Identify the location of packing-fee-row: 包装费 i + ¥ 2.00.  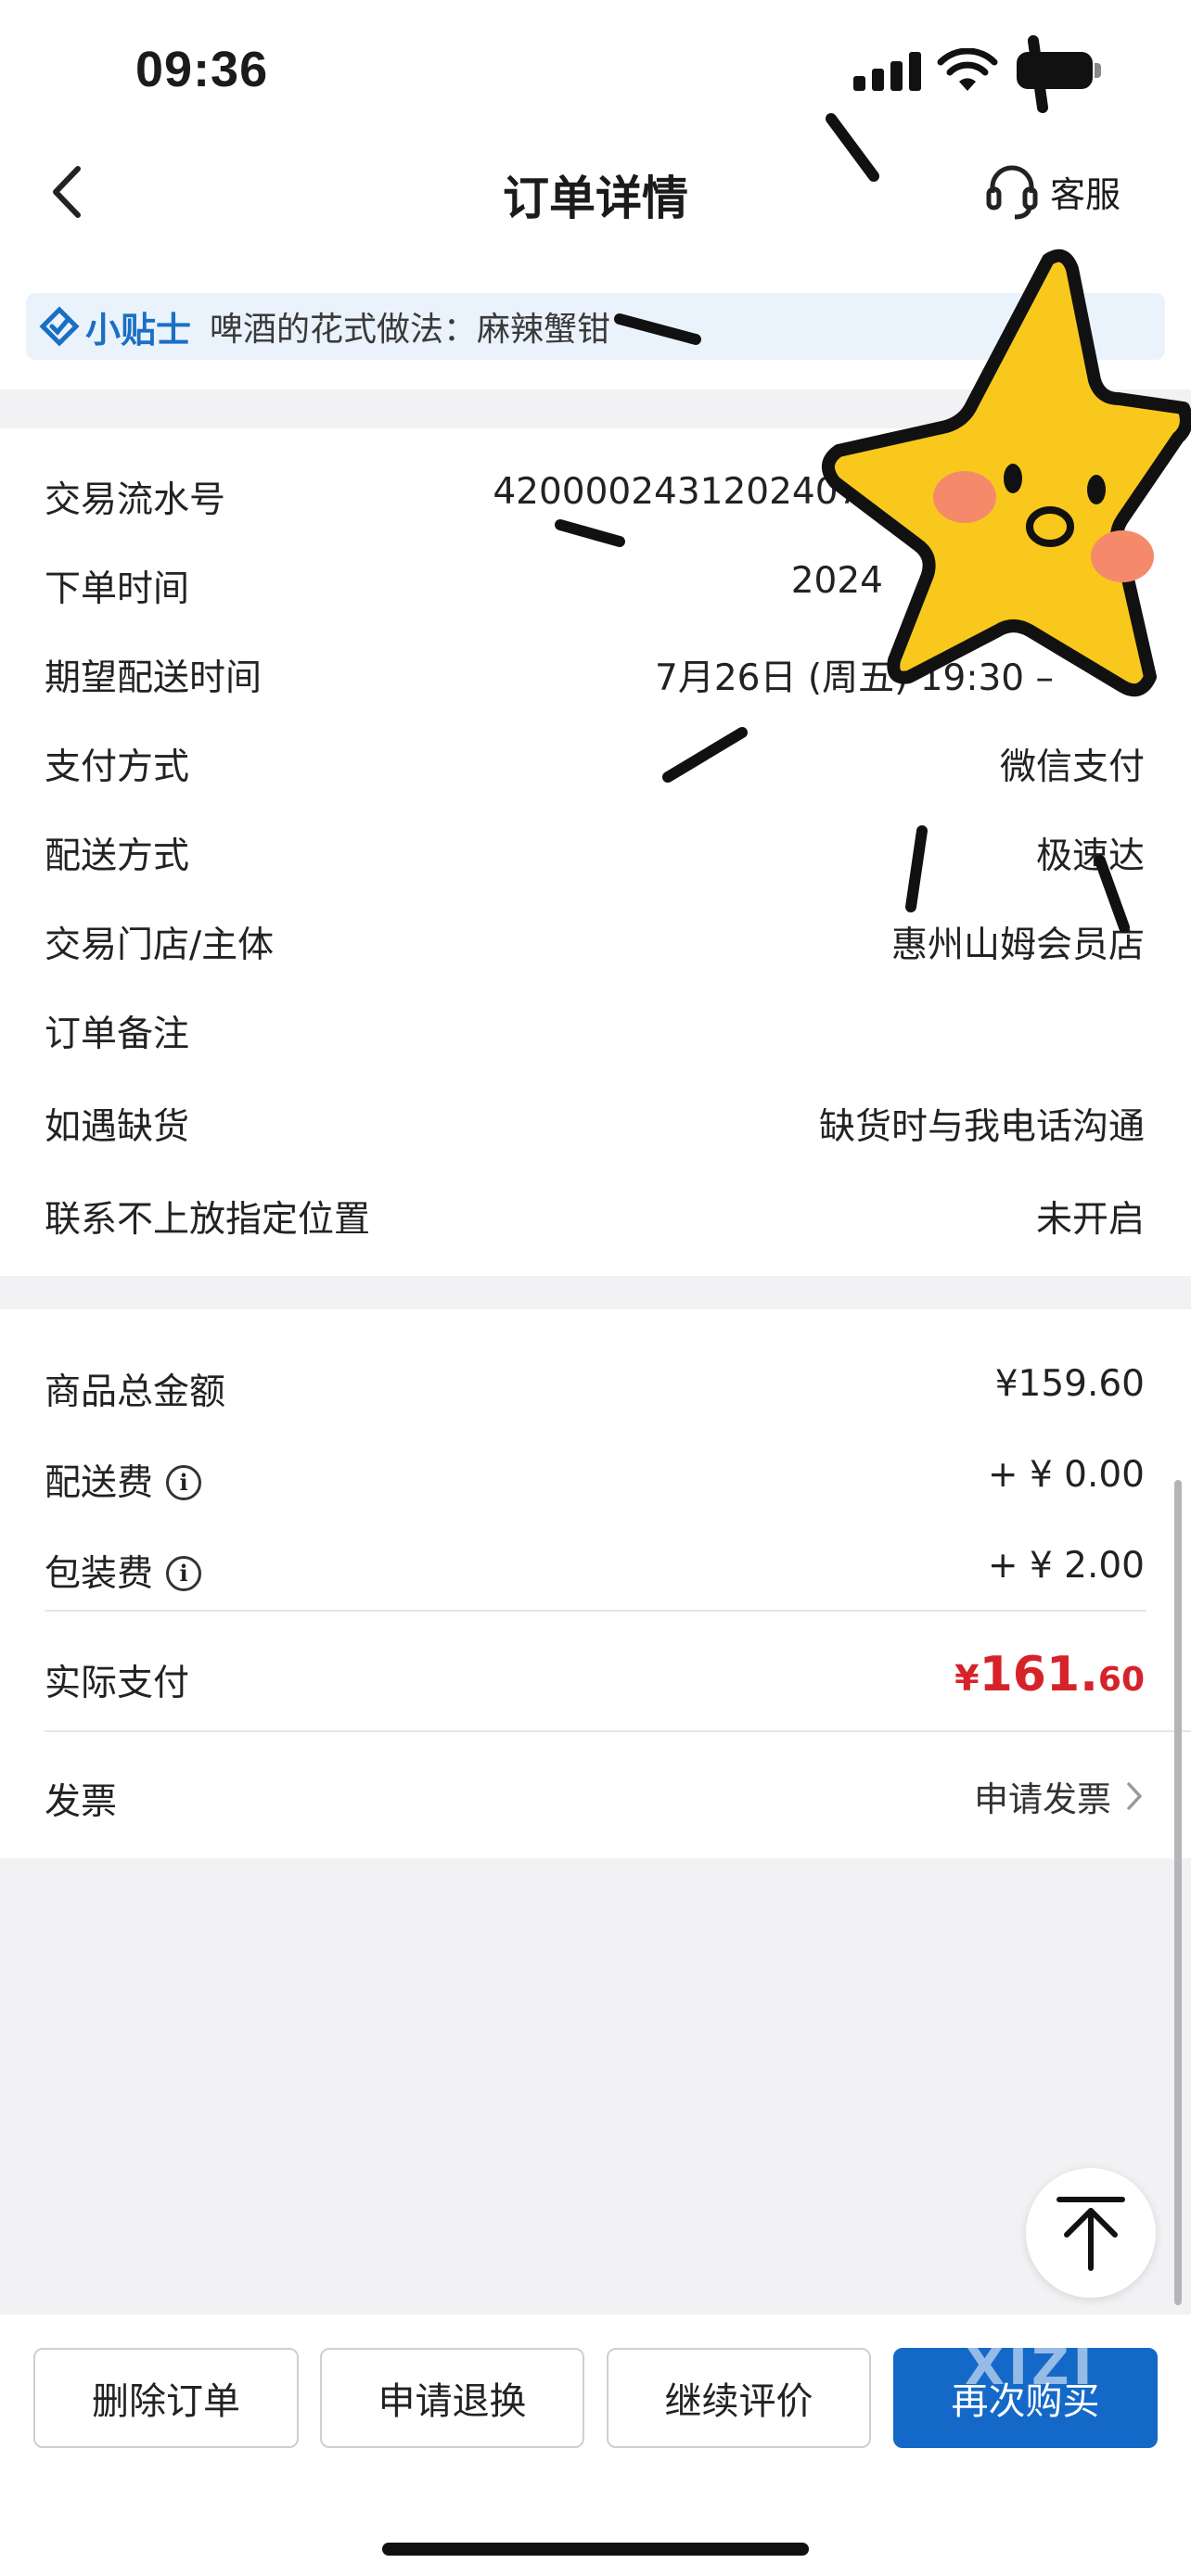
(595, 1567).